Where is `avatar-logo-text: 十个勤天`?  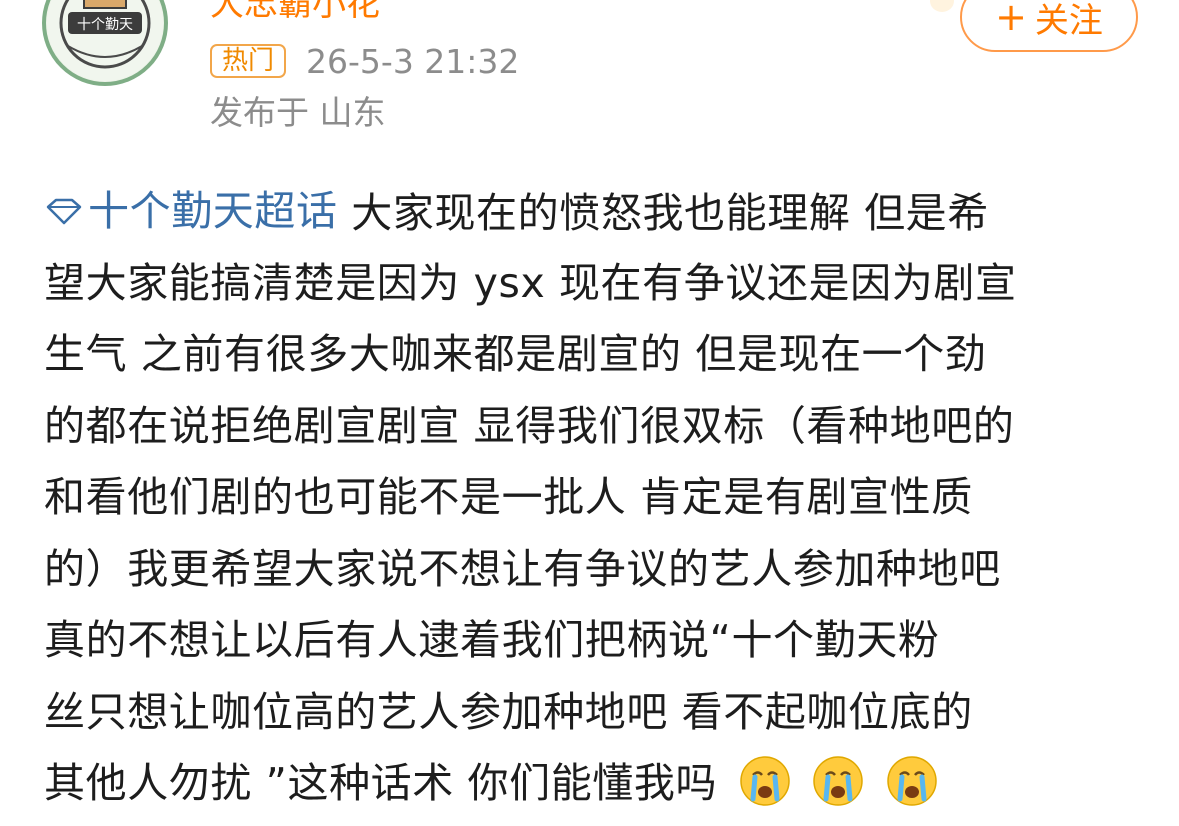 avatar-logo-text: 十个勤天 is located at coordinates (105, 25).